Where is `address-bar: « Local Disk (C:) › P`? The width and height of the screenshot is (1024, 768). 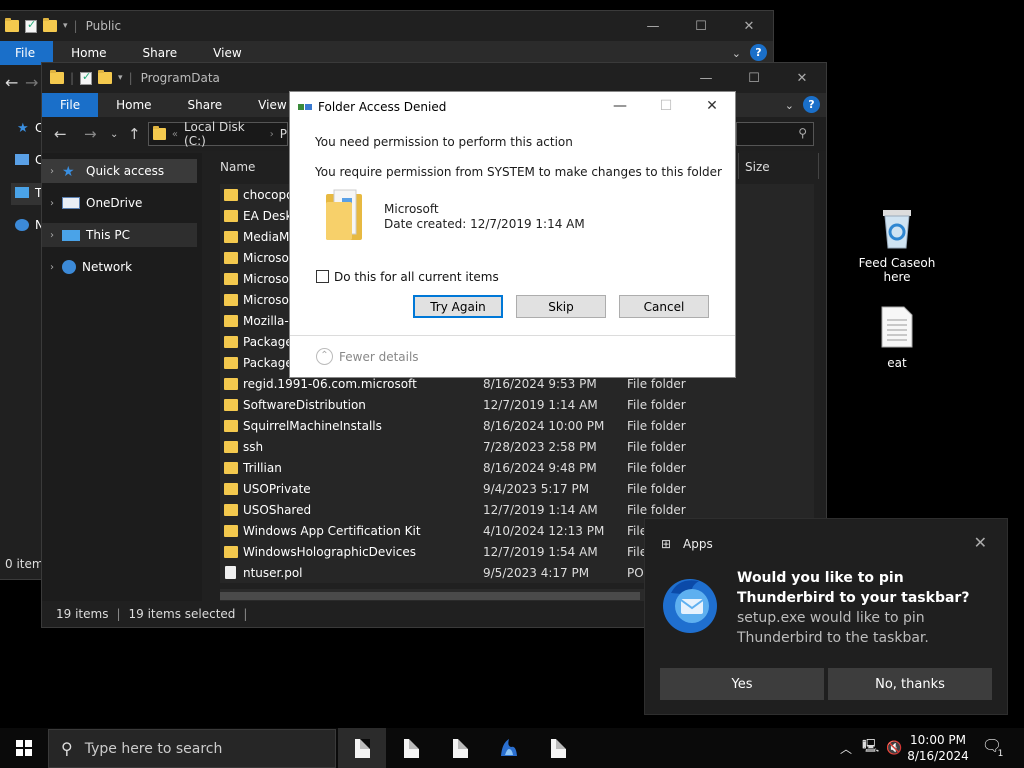
address-bar: « Local Disk (C:) › P is located at coordinates (218, 134).